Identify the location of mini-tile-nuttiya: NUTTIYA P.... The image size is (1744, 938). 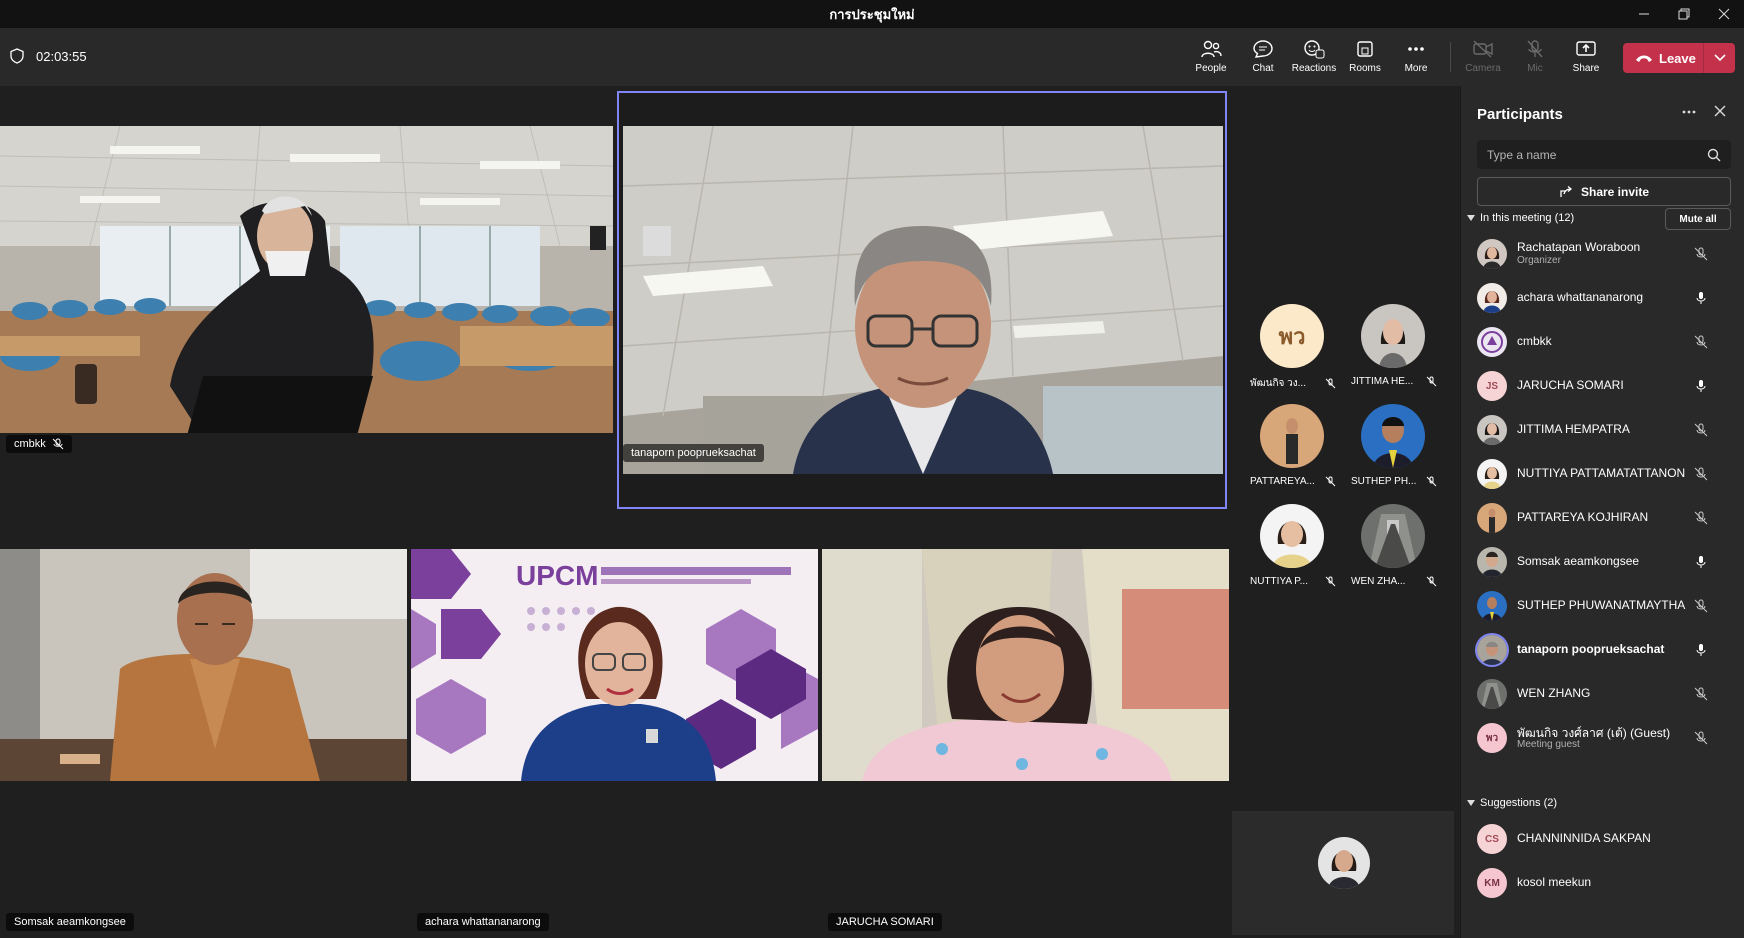
(1293, 551).